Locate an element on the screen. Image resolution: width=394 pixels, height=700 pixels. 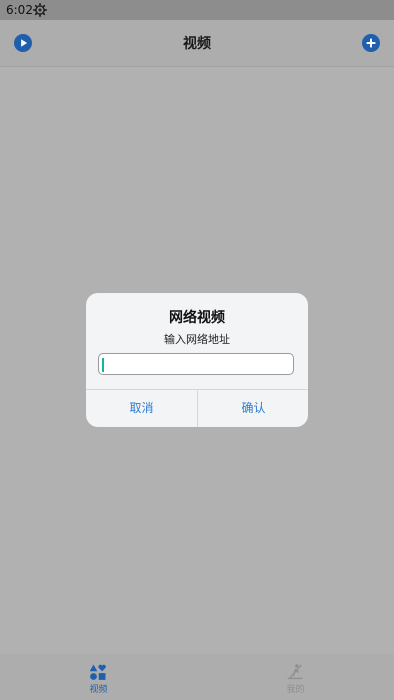
dialog-title: 网络视频 is located at coordinates (197, 318).